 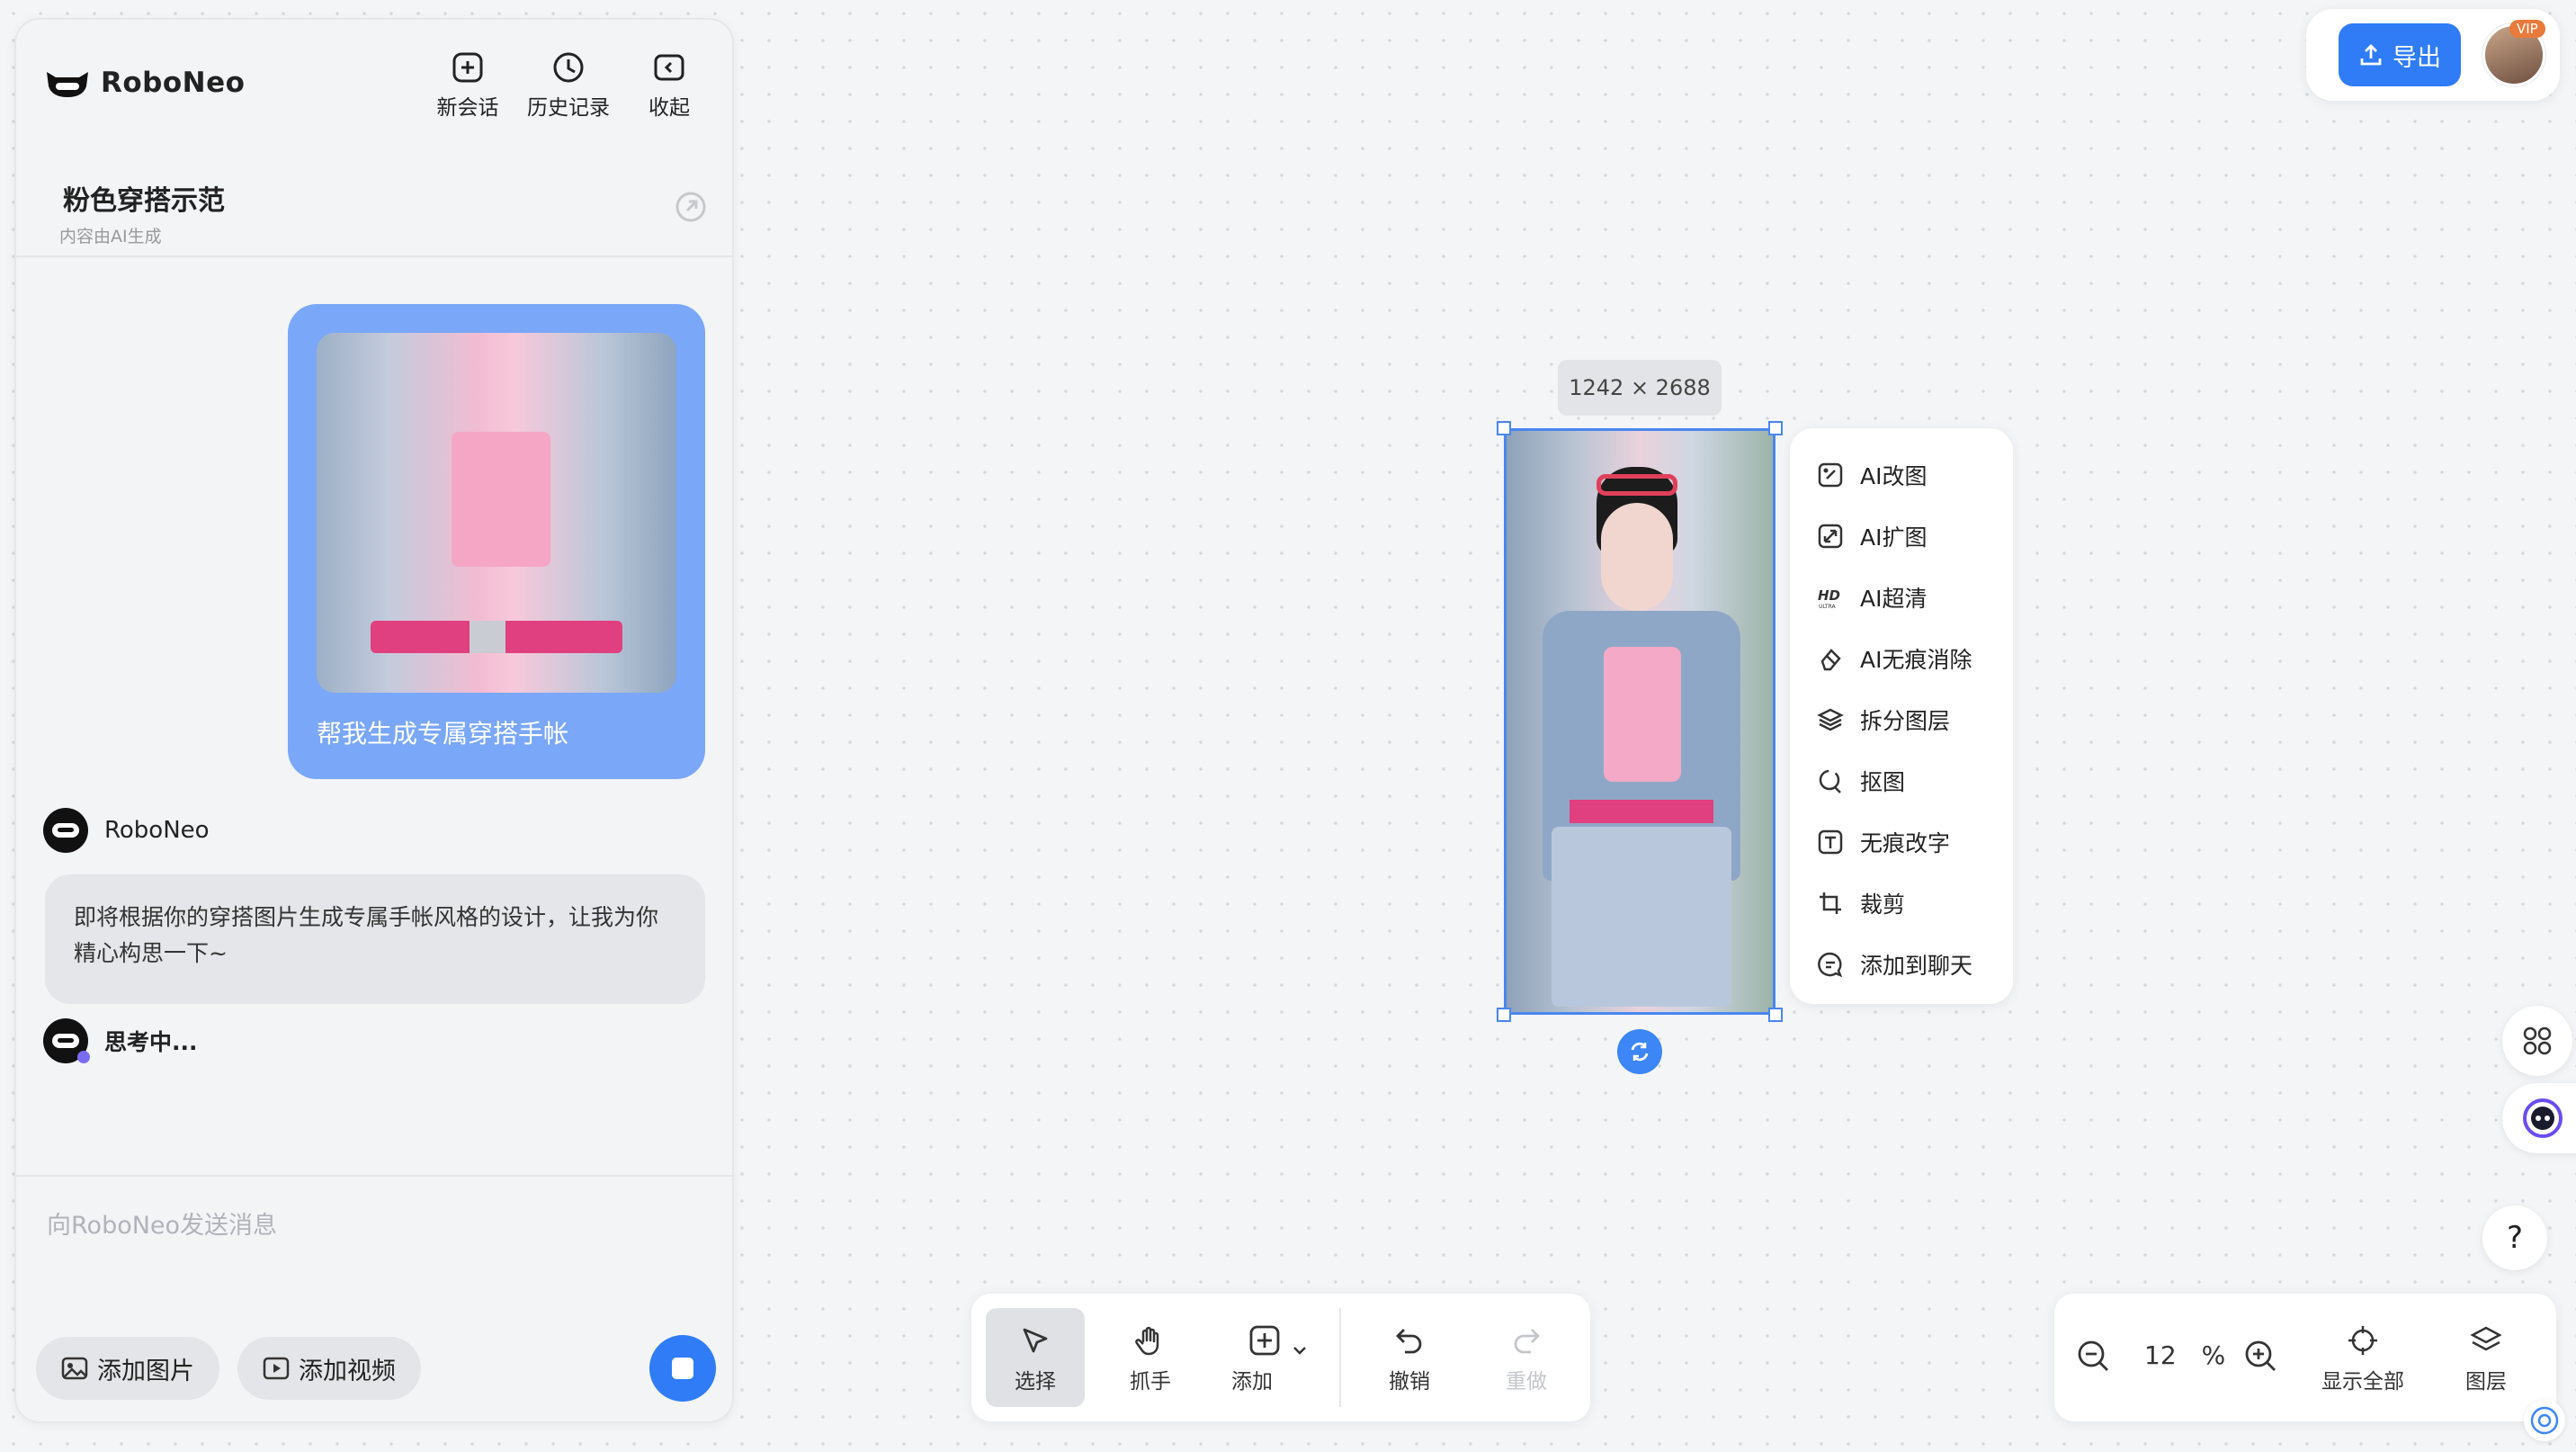 I want to click on apps-grid-icon, so click(x=2537, y=1040).